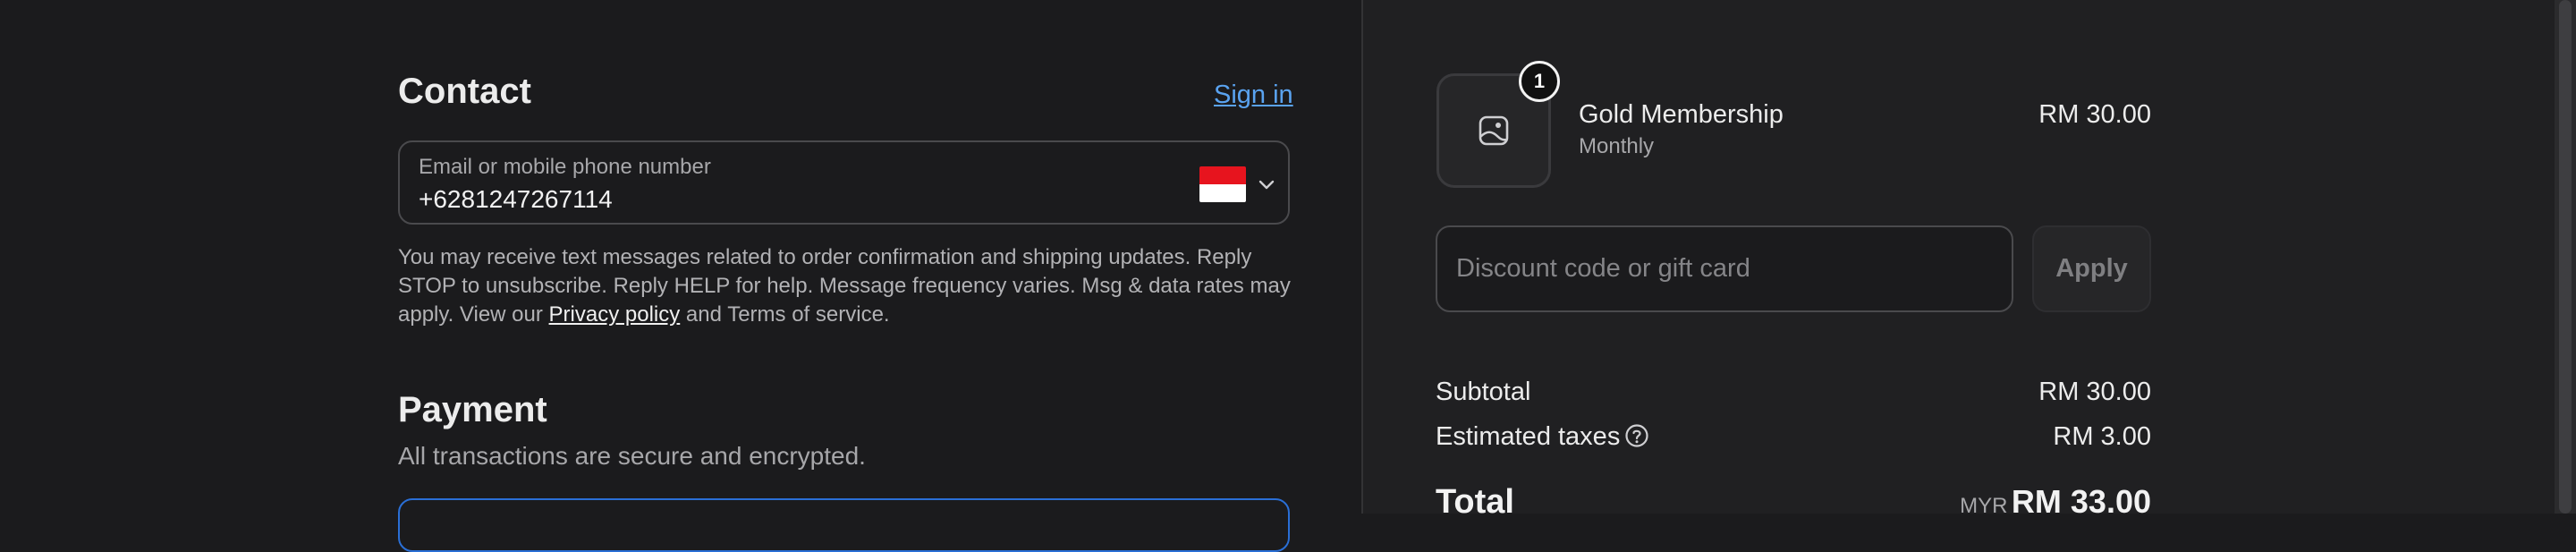 This screenshot has height=552, width=2576. Describe the element at coordinates (1539, 81) in the screenshot. I see `quantity-badge: 1` at that location.